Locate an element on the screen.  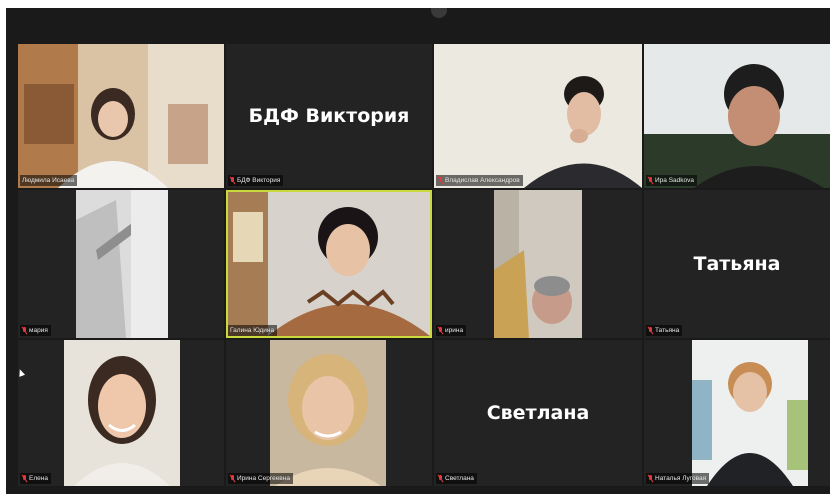
participant-name-label: Ирина Сергеевна is located at coordinates (260, 478).